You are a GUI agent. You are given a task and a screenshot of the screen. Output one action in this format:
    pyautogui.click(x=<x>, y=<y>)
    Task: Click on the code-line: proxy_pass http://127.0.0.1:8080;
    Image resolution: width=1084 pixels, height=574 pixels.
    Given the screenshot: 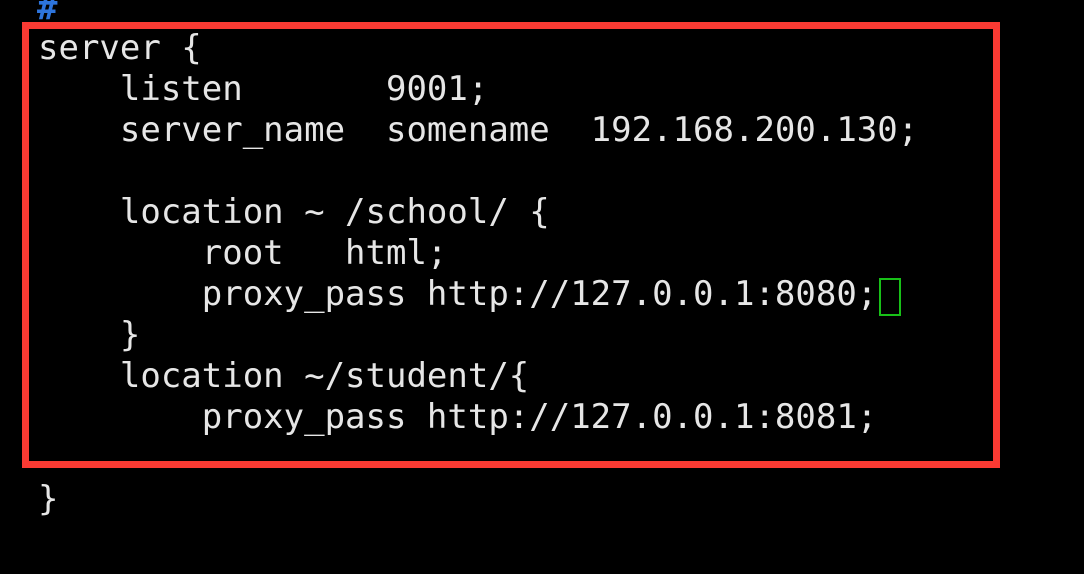 What is the action you would take?
    pyautogui.click(x=458, y=294)
    